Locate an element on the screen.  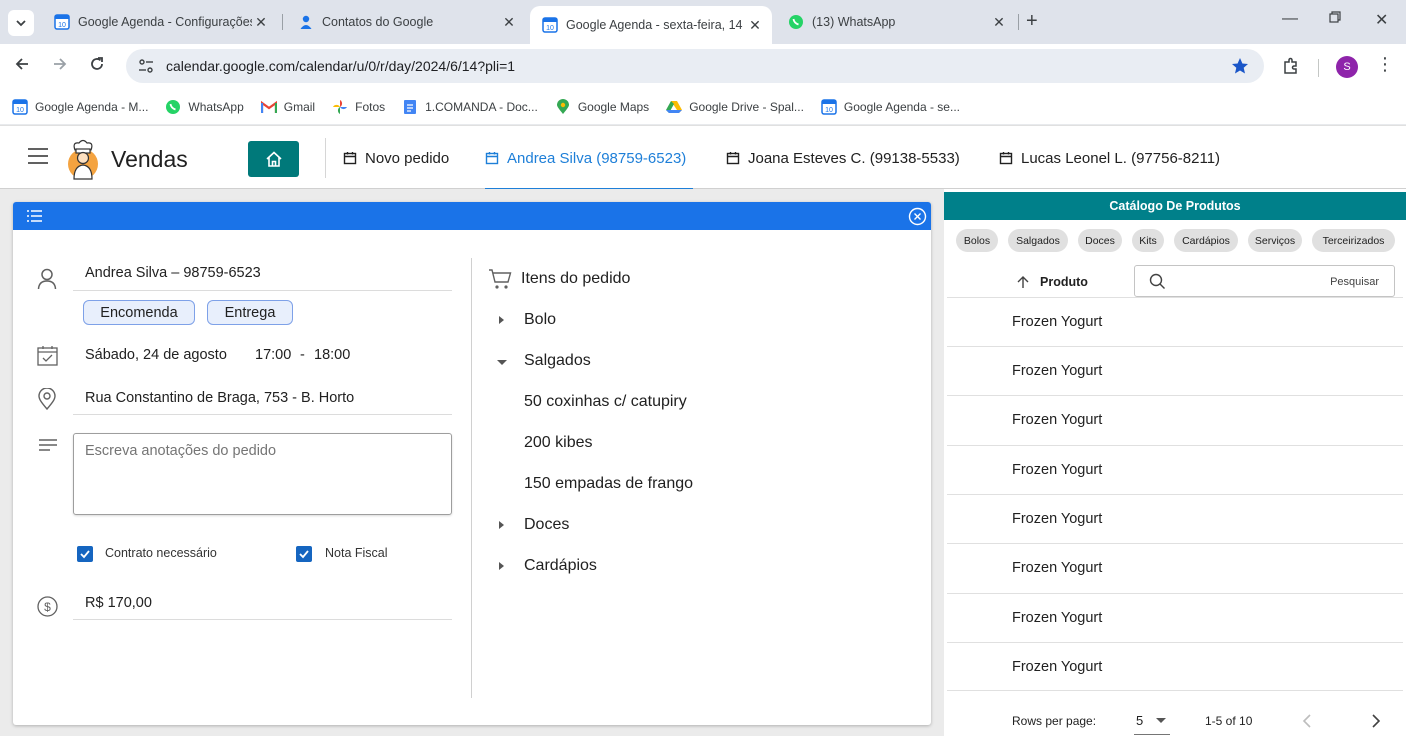
rows-per-page-select: 5 is located at coordinates (1152, 723).